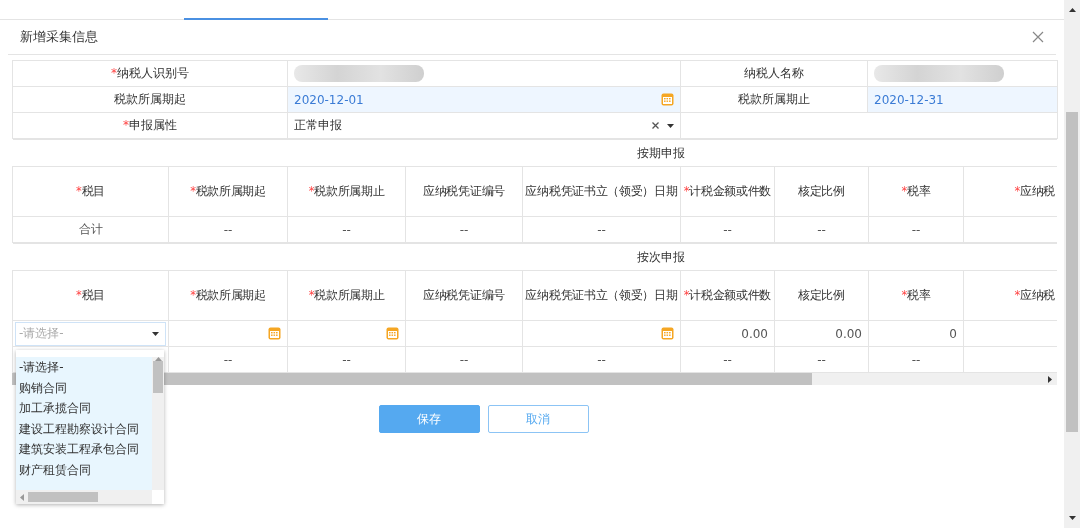  What do you see at coordinates (534, 257) in the screenshot?
I see `section-title: 按次申报` at bounding box center [534, 257].